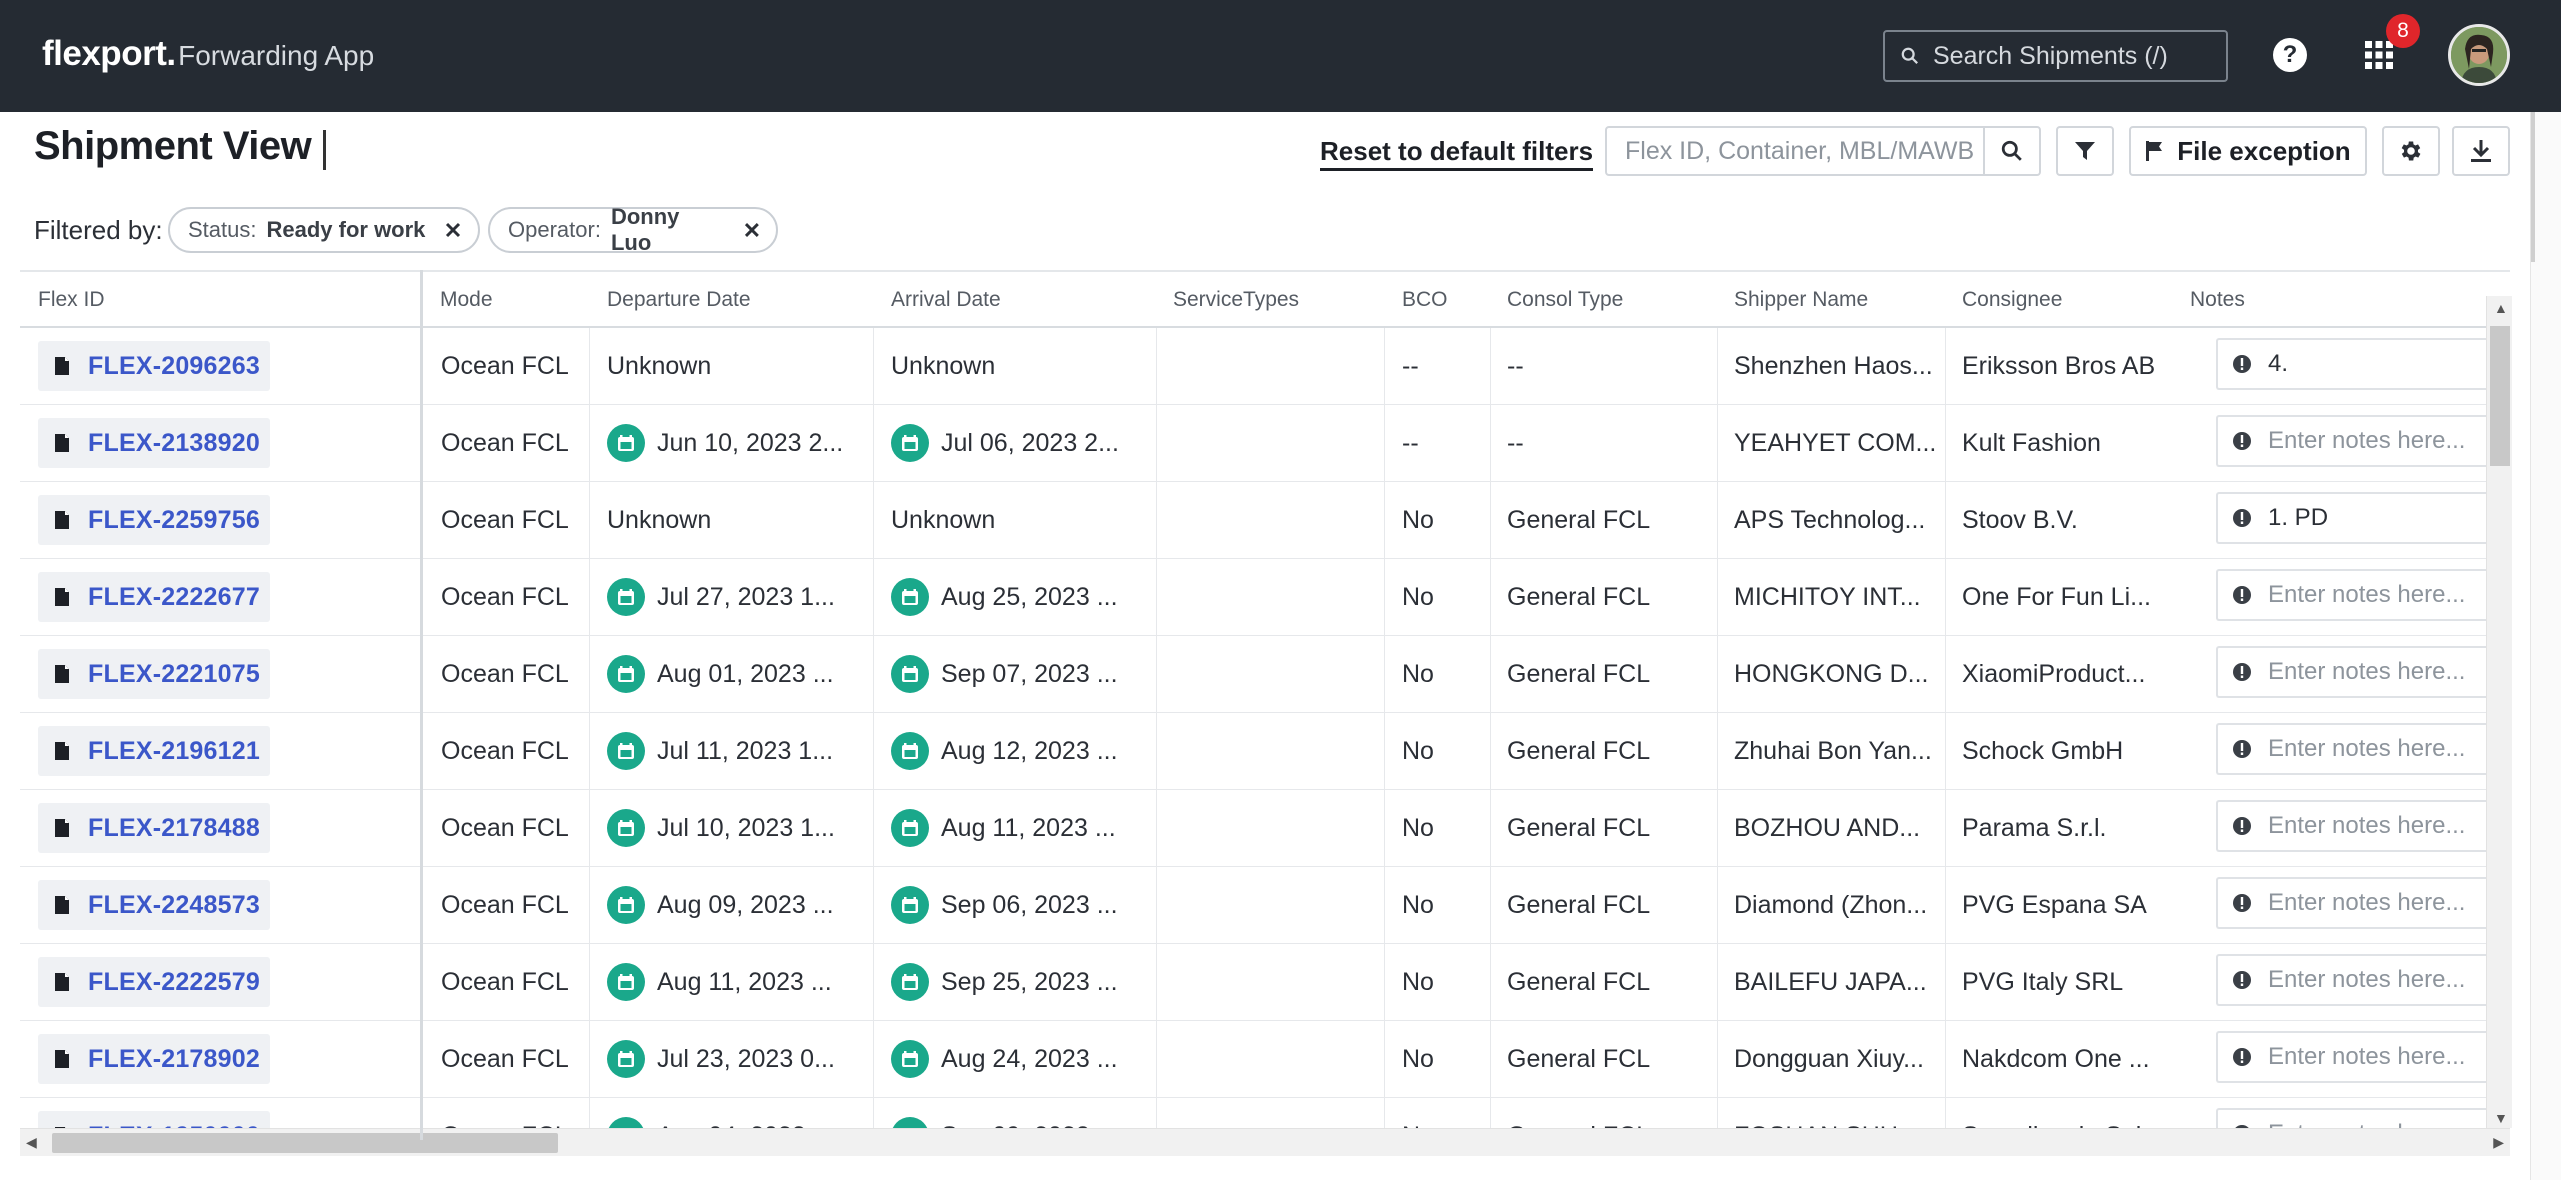 Image resolution: width=2561 pixels, height=1180 pixels. I want to click on table-horizontal-scrollbar: ◀ ▶, so click(1265, 1142).